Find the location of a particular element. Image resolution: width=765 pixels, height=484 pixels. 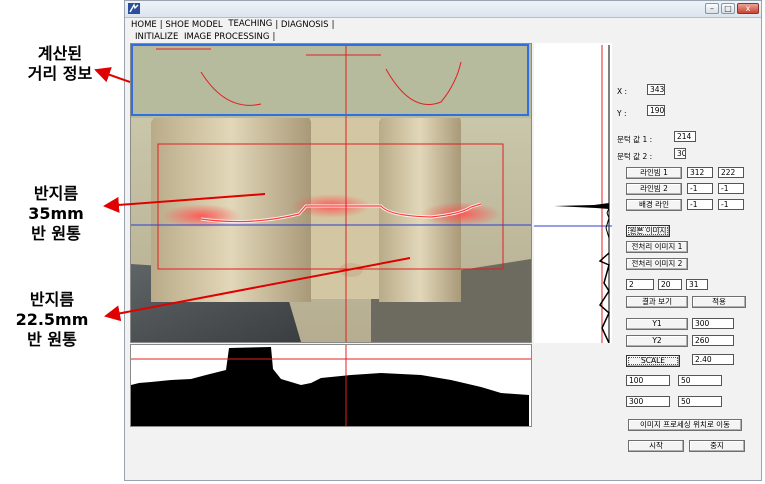

arrow-distance-info is located at coordinates (112, 75).